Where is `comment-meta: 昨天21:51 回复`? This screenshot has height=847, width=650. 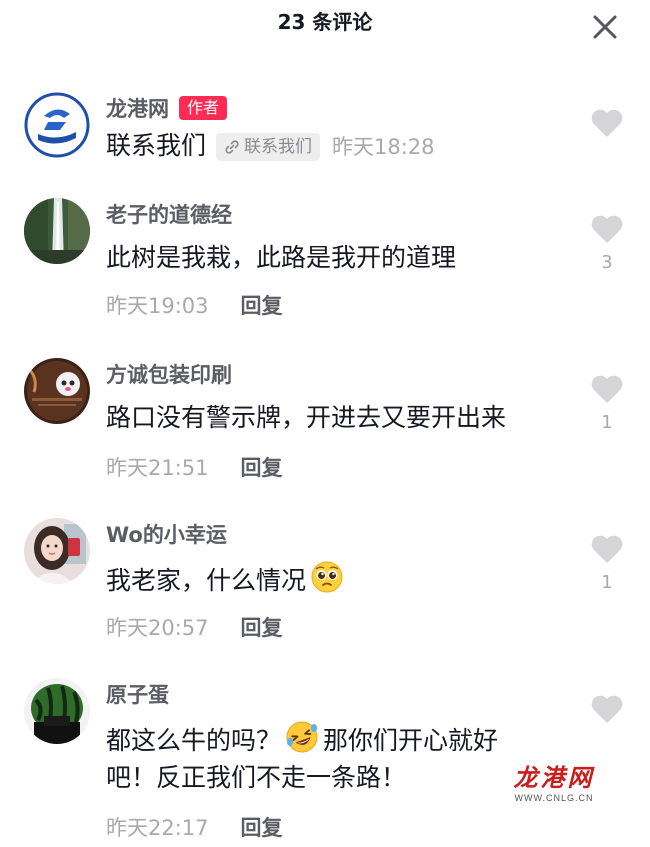
comment-meta: 昨天21:51 回复 is located at coordinates (194, 467).